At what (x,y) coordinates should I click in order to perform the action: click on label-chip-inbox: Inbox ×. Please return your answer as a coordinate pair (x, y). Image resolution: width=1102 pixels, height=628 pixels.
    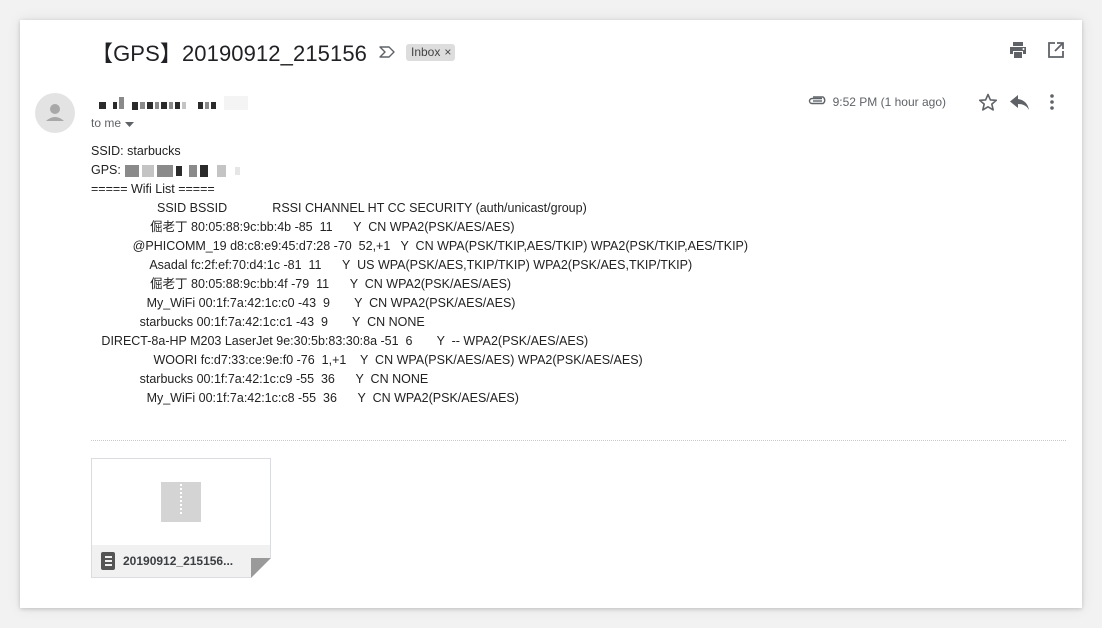
    Looking at the image, I should click on (431, 52).